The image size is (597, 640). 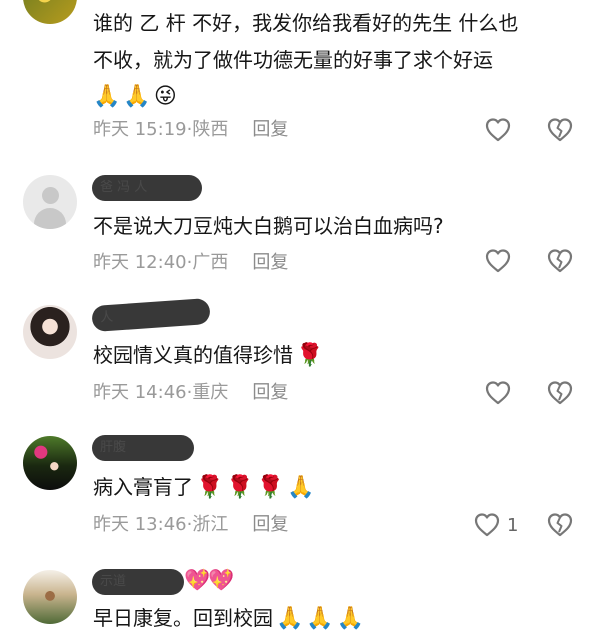 What do you see at coordinates (183, 618) in the screenshot?
I see `comment-line-1: 早日康复。回到校园` at bounding box center [183, 618].